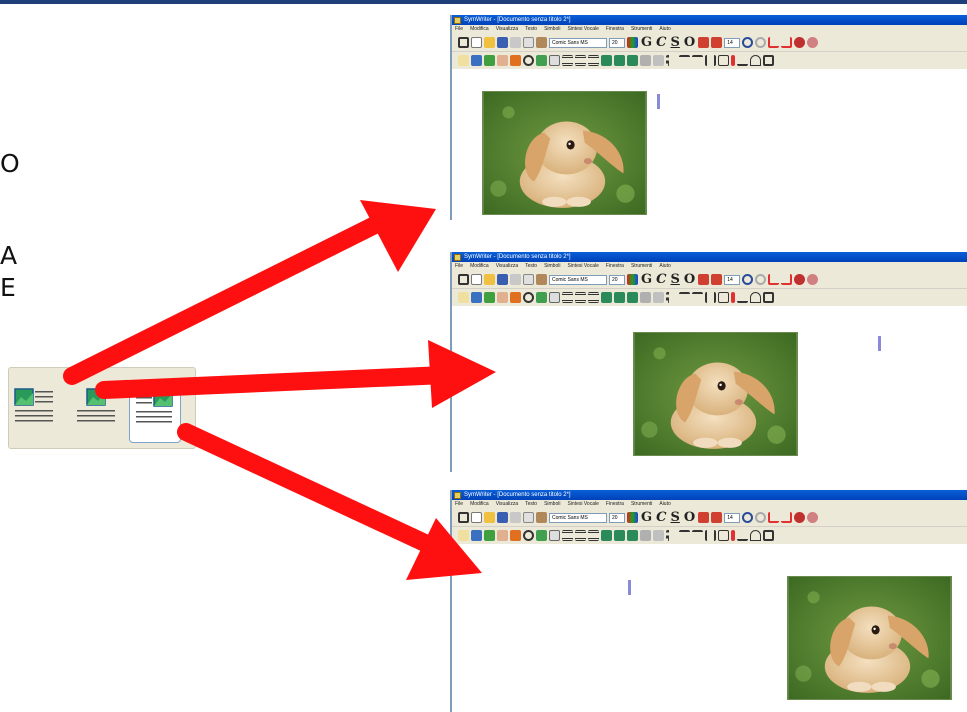 This screenshot has width=967, height=712. I want to click on arrow-to-right-window, so click(329, 501).